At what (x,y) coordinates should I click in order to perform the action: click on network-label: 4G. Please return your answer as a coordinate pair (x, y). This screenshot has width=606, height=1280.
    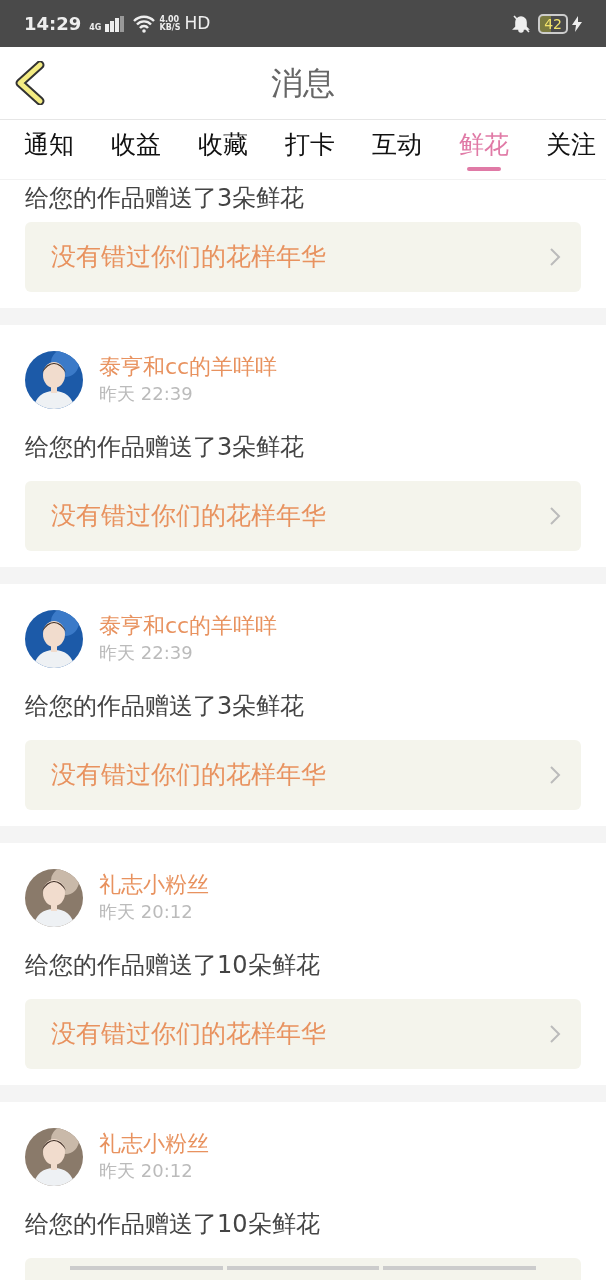
    Looking at the image, I should click on (95, 27).